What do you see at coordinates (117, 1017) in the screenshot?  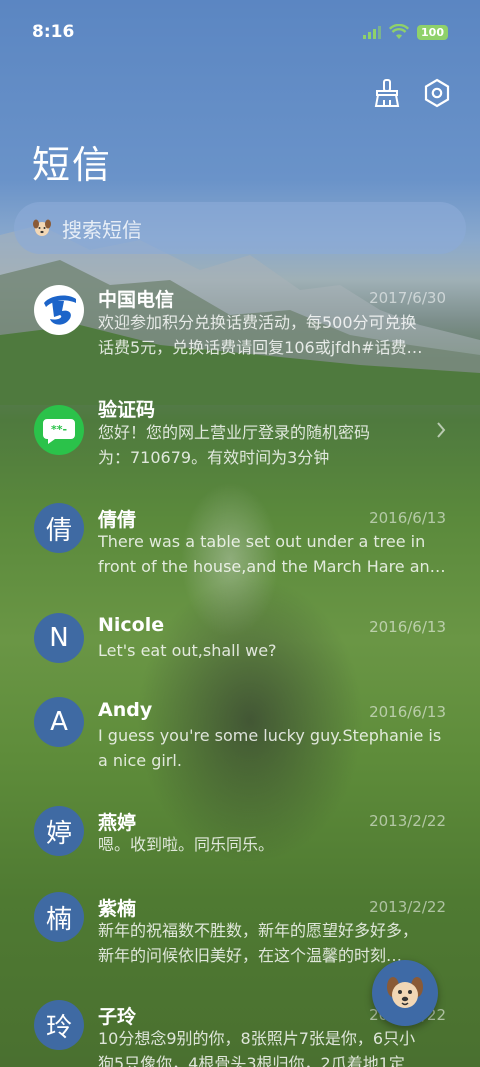 I see `conversation-name: 子玲` at bounding box center [117, 1017].